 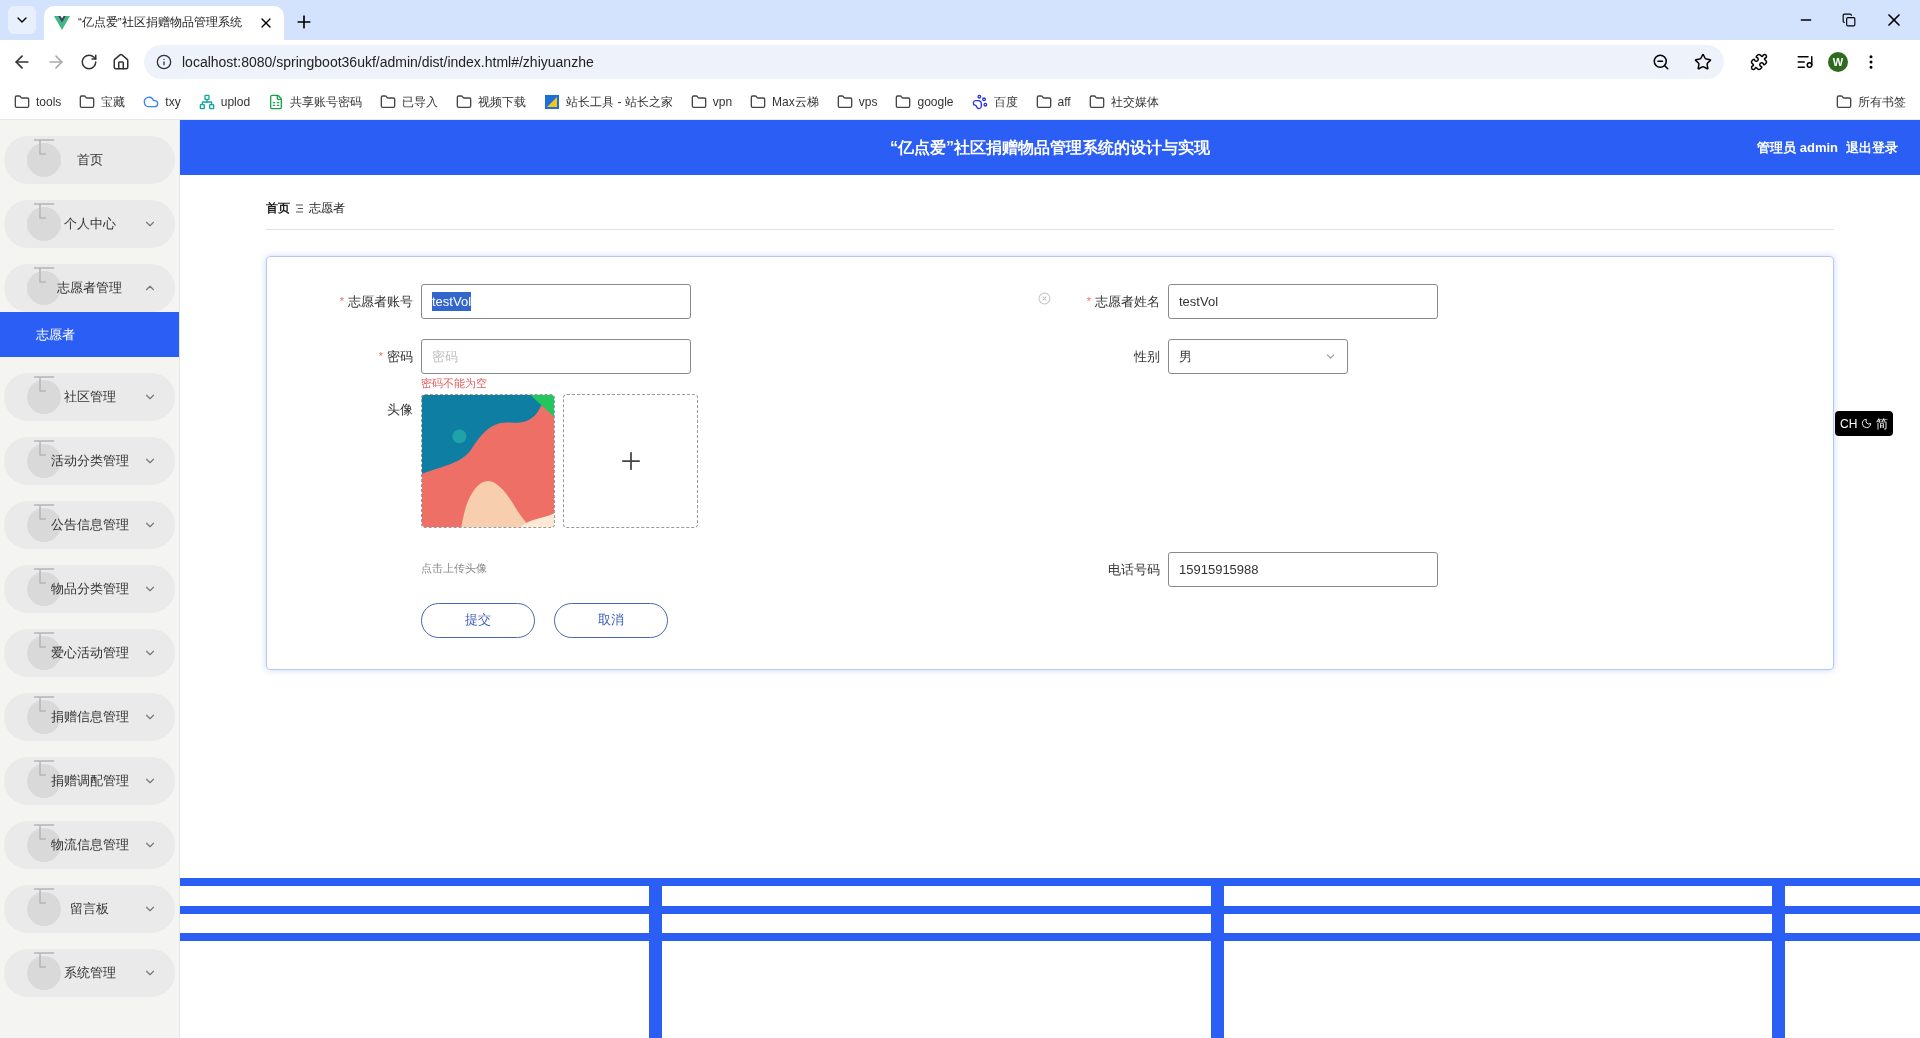 What do you see at coordinates (121, 62) in the screenshot?
I see `home-icon` at bounding box center [121, 62].